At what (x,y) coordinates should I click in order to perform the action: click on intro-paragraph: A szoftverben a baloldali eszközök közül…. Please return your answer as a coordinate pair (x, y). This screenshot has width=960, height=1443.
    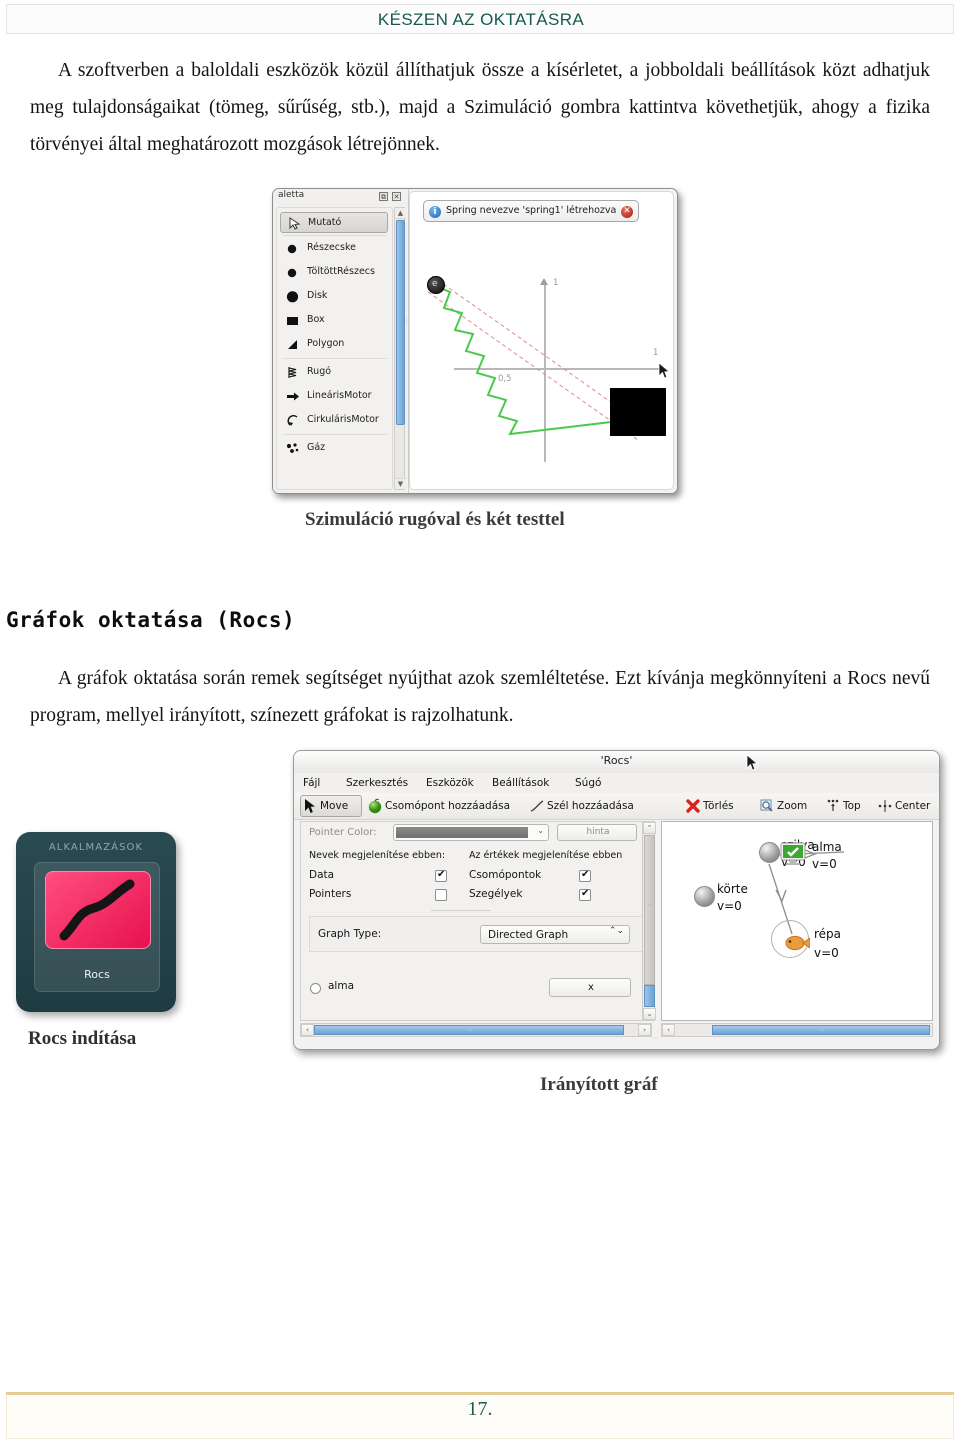
    Looking at the image, I should click on (480, 107).